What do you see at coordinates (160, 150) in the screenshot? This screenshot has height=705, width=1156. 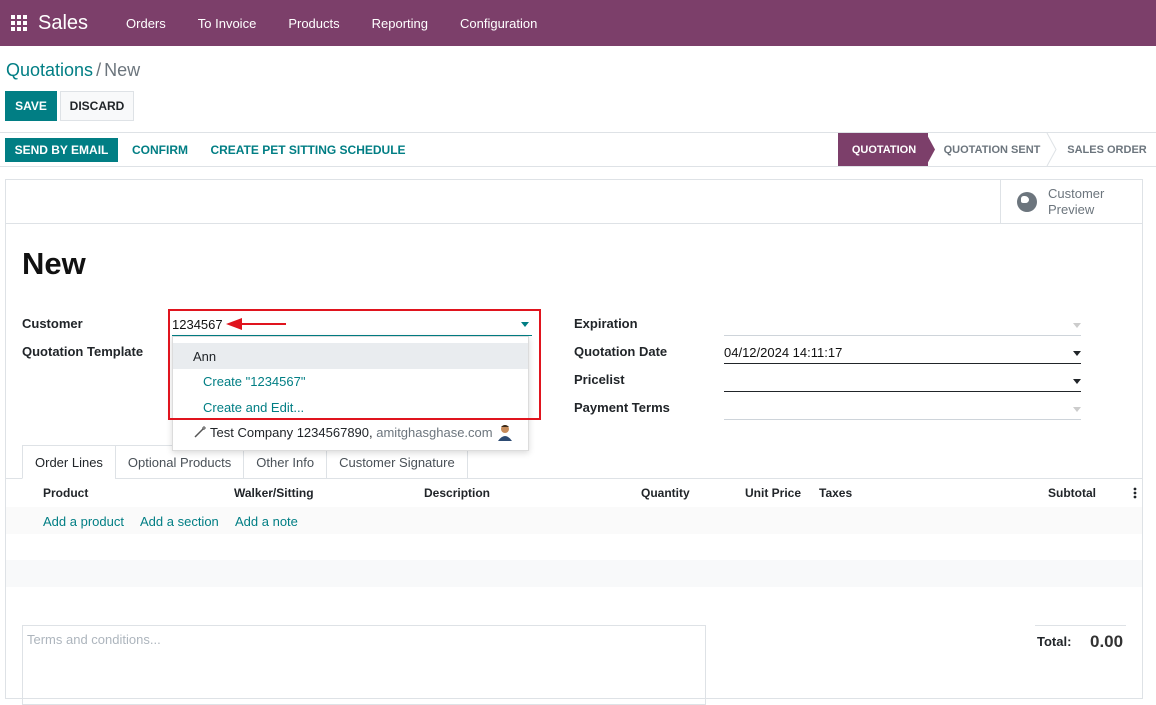 I see `confirm-button: CONFIRM` at bounding box center [160, 150].